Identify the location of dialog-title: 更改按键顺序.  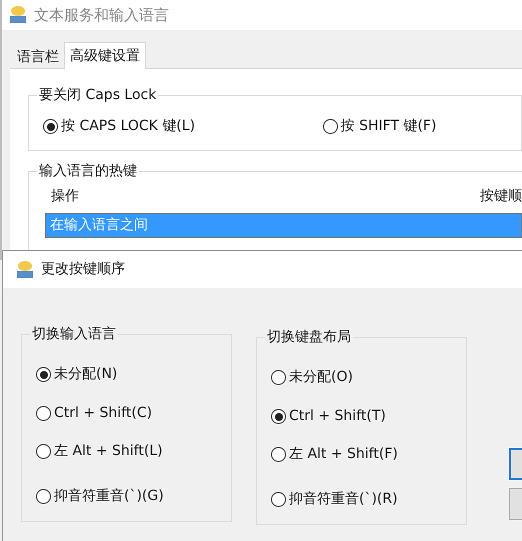
(83, 269).